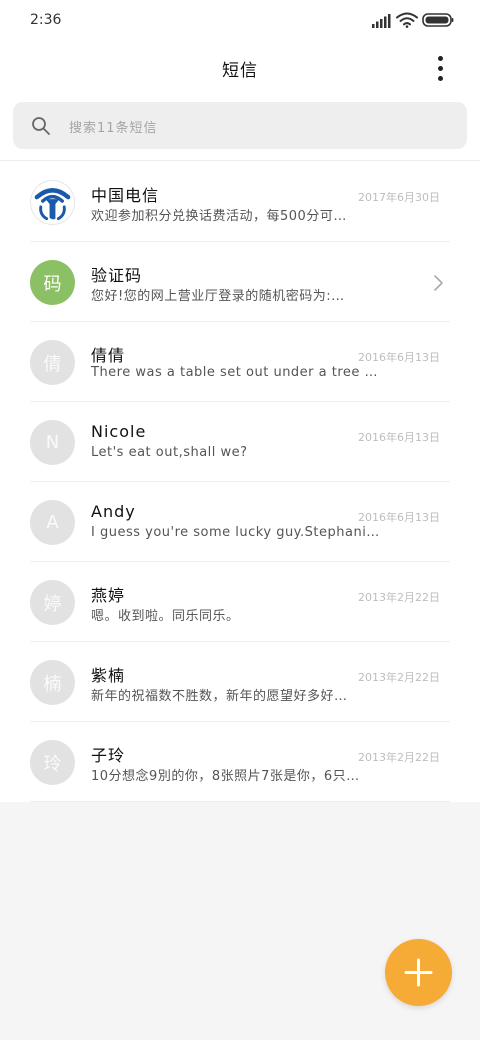  What do you see at coordinates (52, 522) in the screenshot?
I see `avatar: A` at bounding box center [52, 522].